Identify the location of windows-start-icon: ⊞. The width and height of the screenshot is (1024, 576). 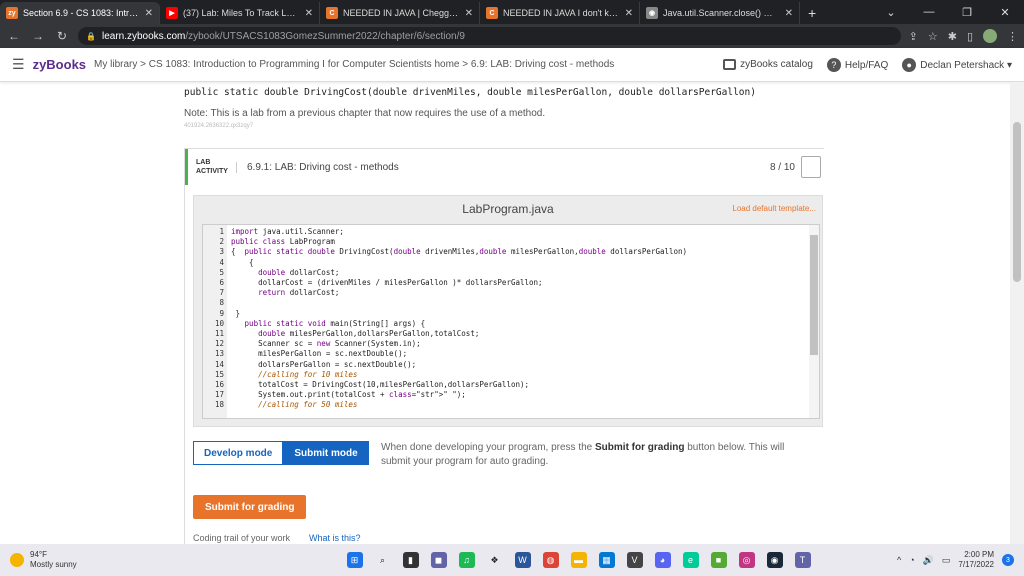
(354, 560).